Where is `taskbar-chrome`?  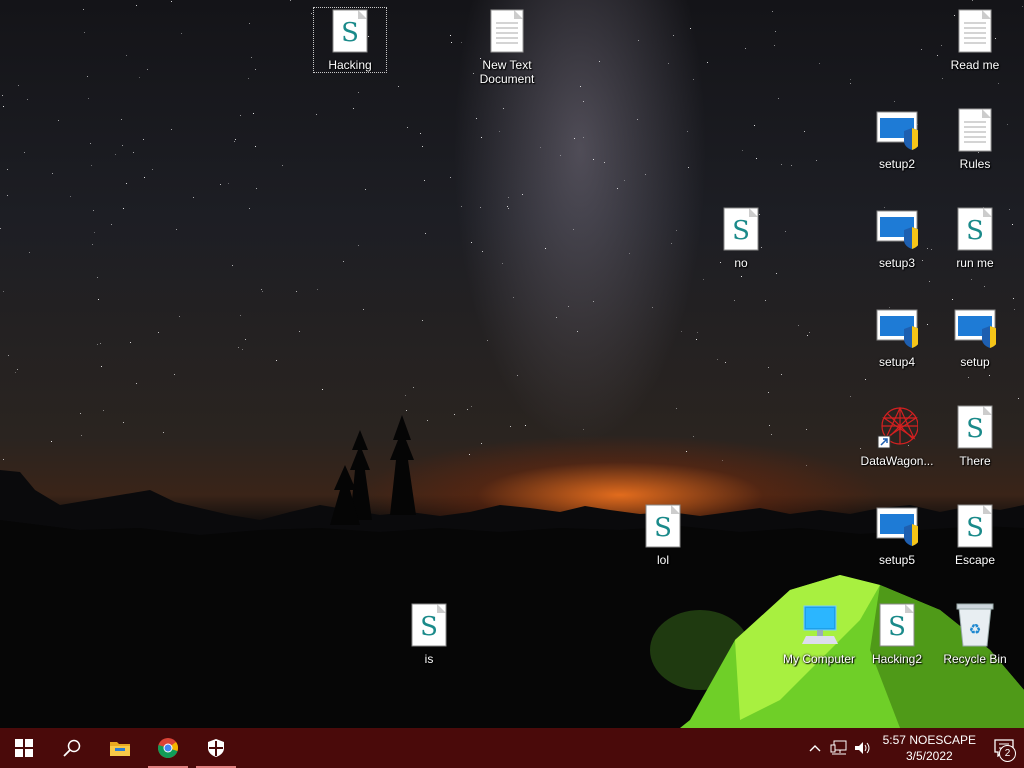 taskbar-chrome is located at coordinates (168, 748).